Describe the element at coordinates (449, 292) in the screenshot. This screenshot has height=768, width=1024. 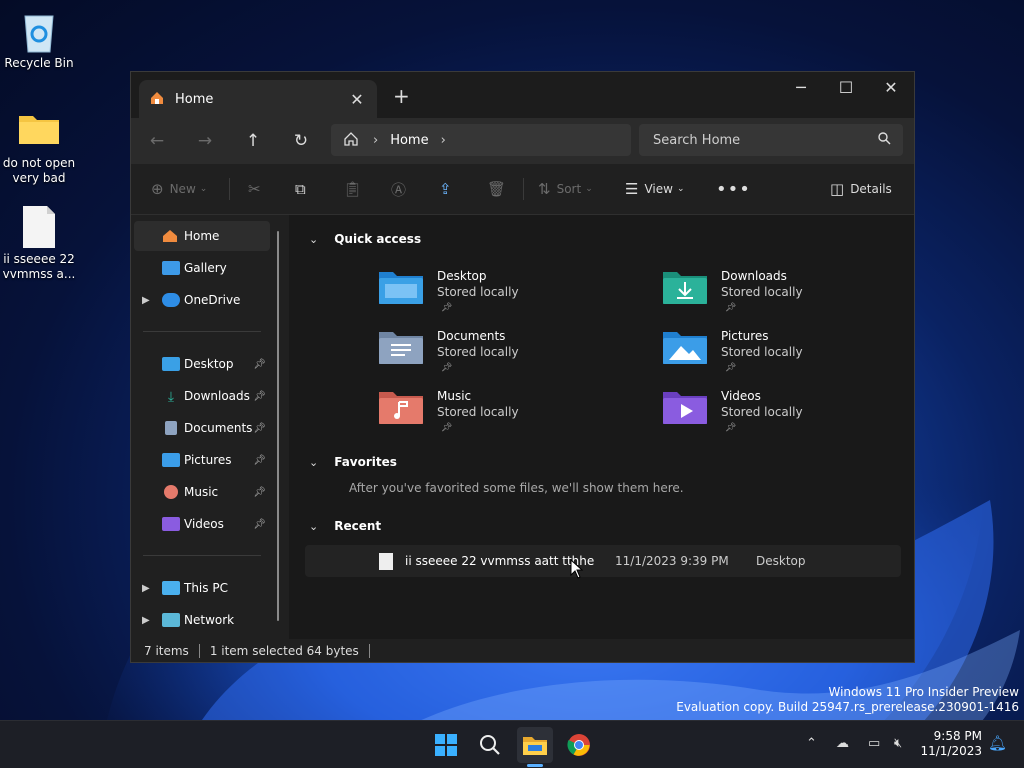
I see `quick-access-item-desktop: Desktop Stored locally 📌︎` at that location.